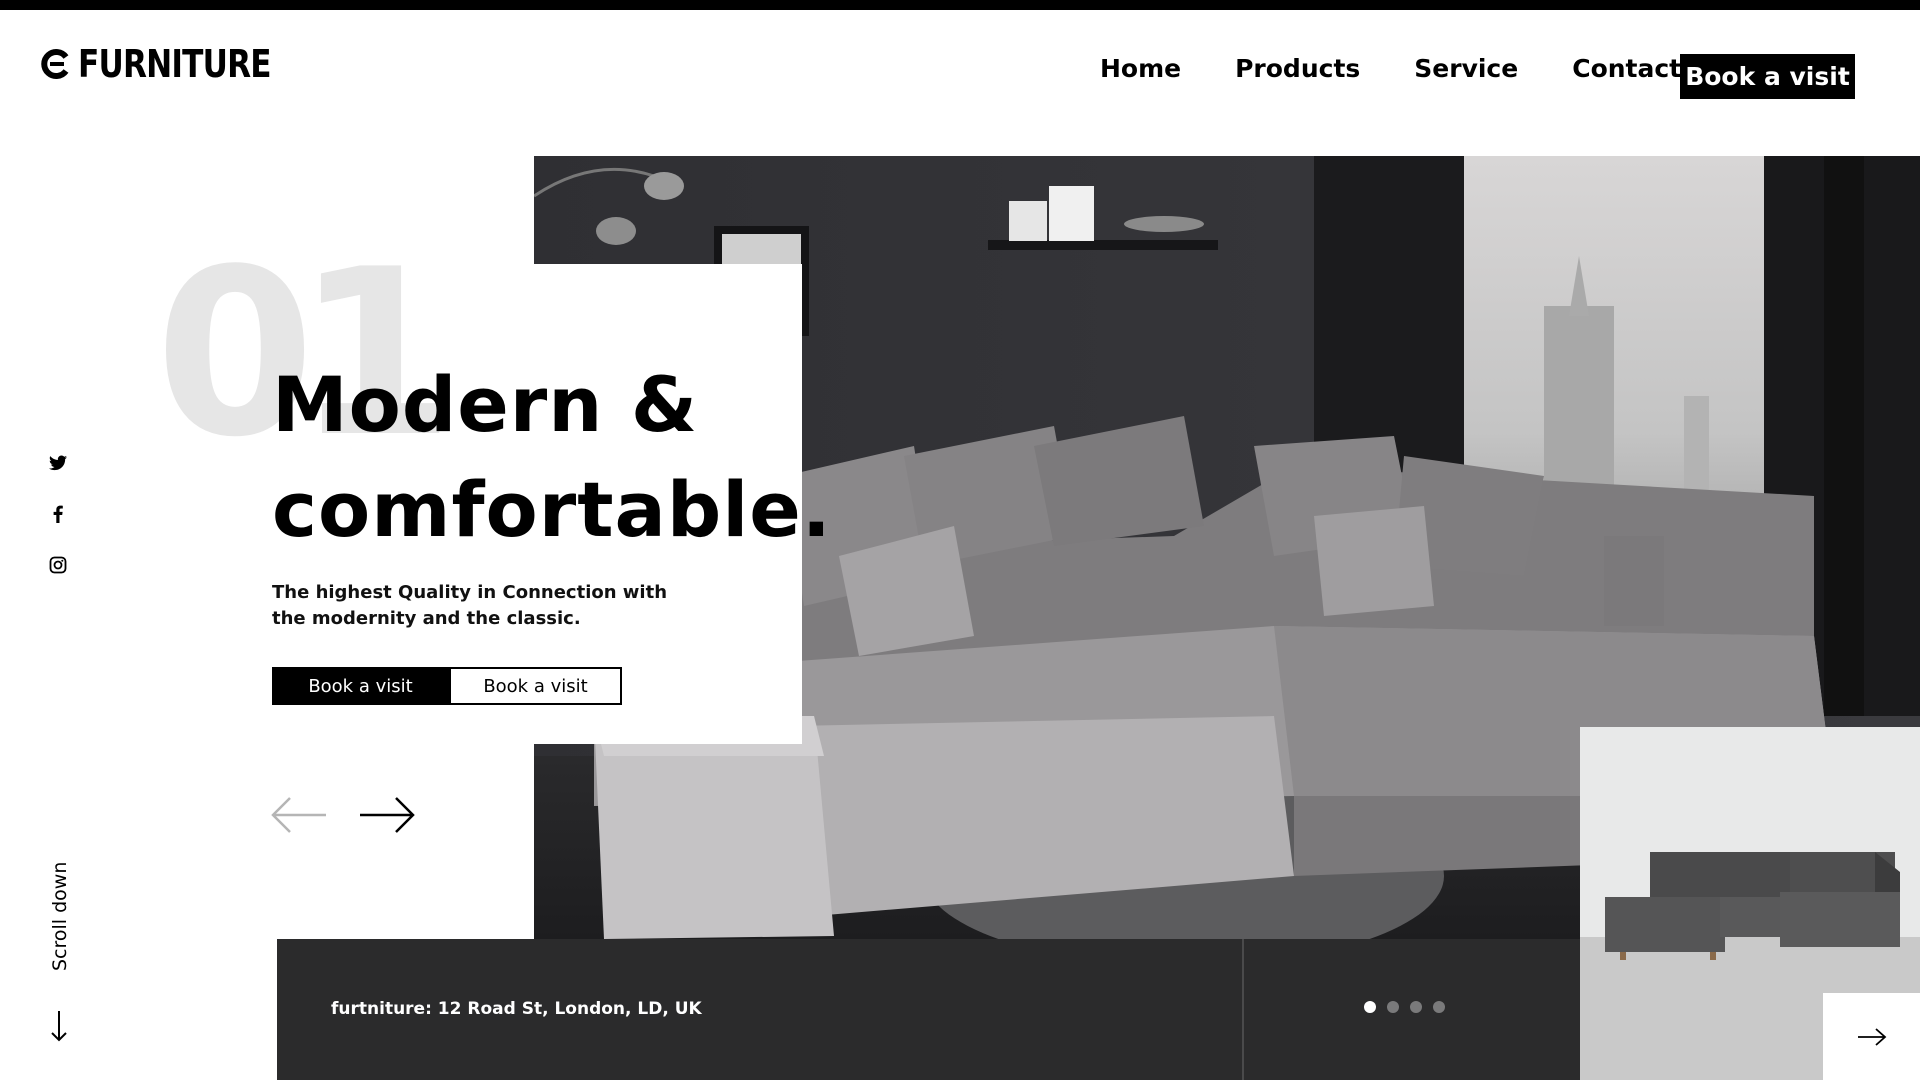 The width and height of the screenshot is (1920, 1080). What do you see at coordinates (360, 686) in the screenshot?
I see `book-visit-primary-button: Book a visit` at bounding box center [360, 686].